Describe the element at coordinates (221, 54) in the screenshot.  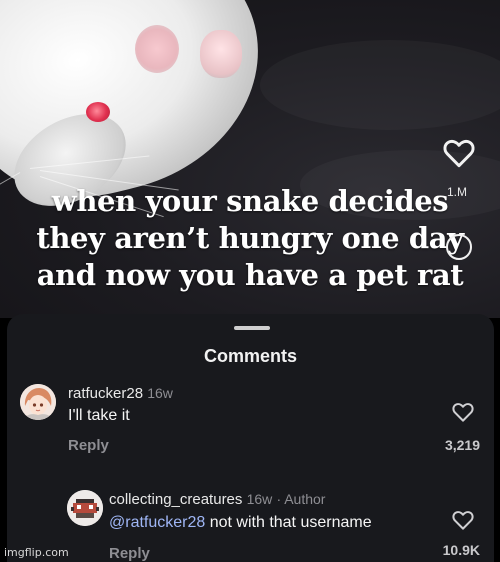
I see `rat-paw` at that location.